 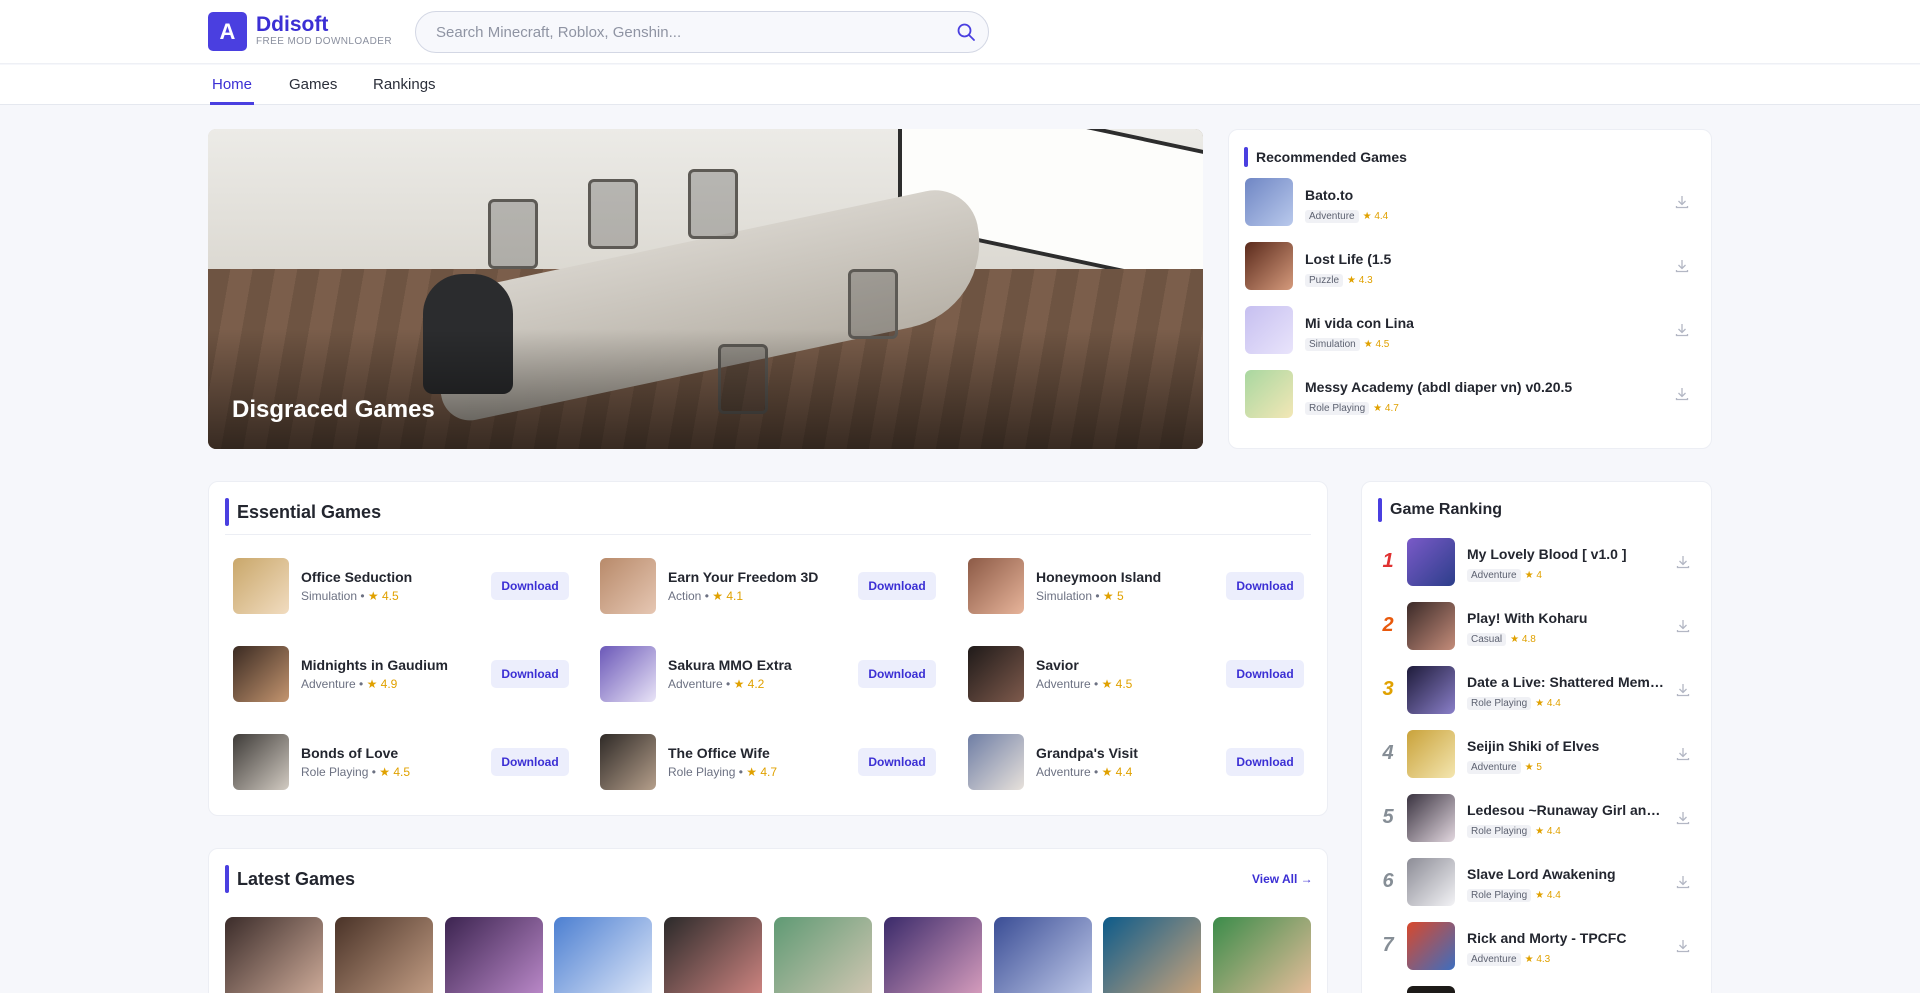 What do you see at coordinates (1537, 755) in the screenshot?
I see `ranking-row: 4 Seijin Shiki of Elves Adventure ★ 5` at bounding box center [1537, 755].